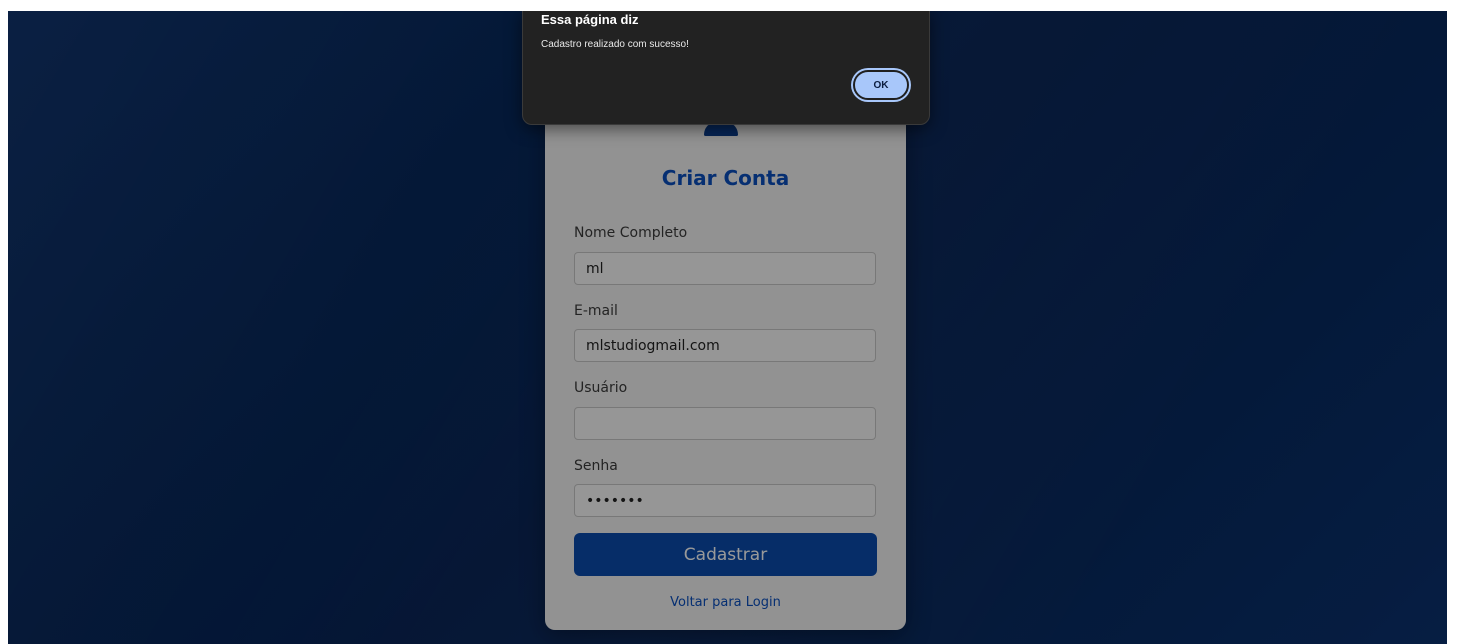 The height and width of the screenshot is (644, 1457). Describe the element at coordinates (881, 85) in the screenshot. I see `alert-ok-button: OK` at that location.